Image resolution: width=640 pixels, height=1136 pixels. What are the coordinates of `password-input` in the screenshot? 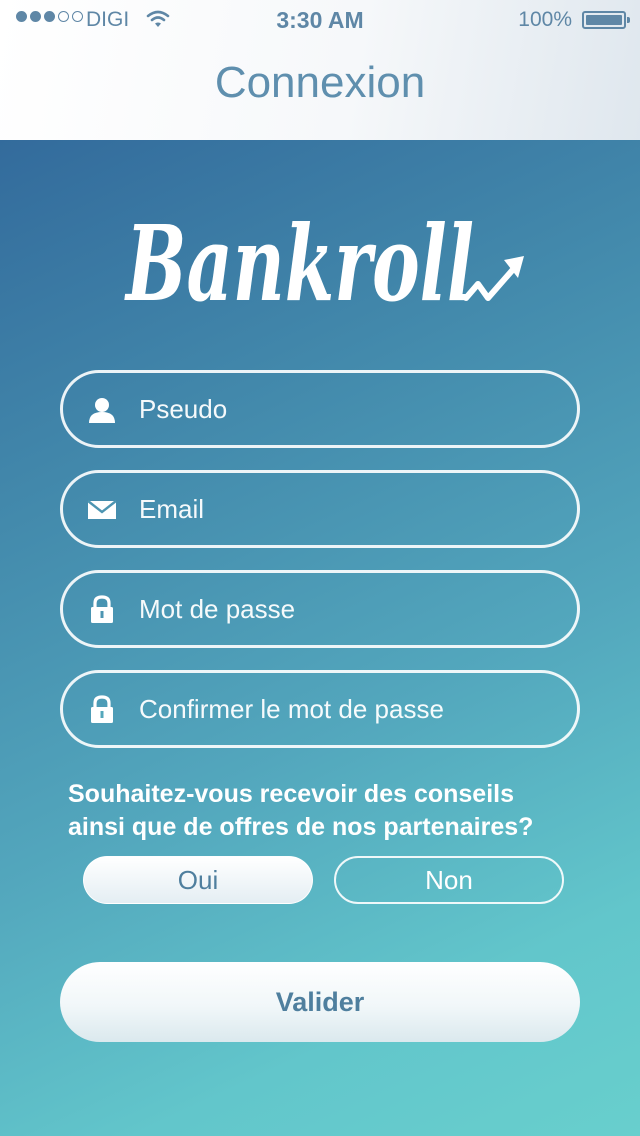 It's located at (349, 609).